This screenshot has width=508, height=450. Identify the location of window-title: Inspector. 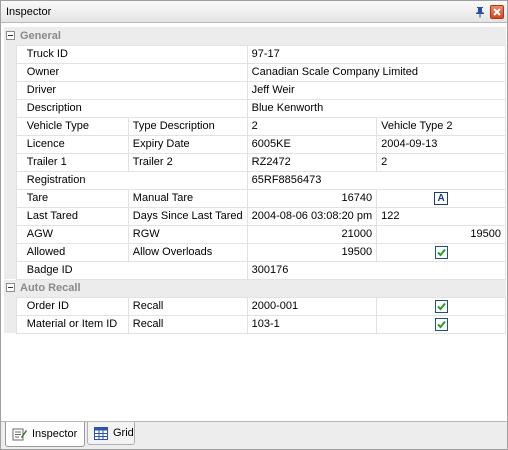
(29, 12).